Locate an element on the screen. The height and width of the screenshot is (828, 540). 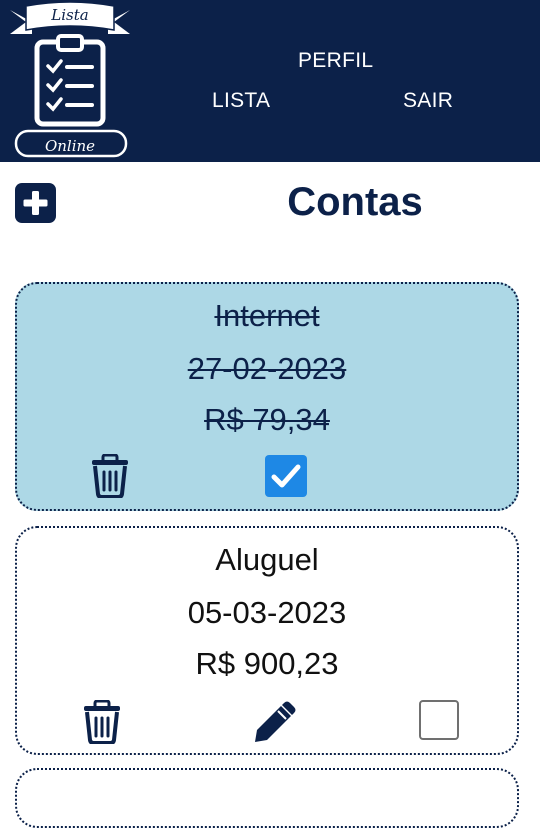
page-title: Contas is located at coordinates (355, 202).